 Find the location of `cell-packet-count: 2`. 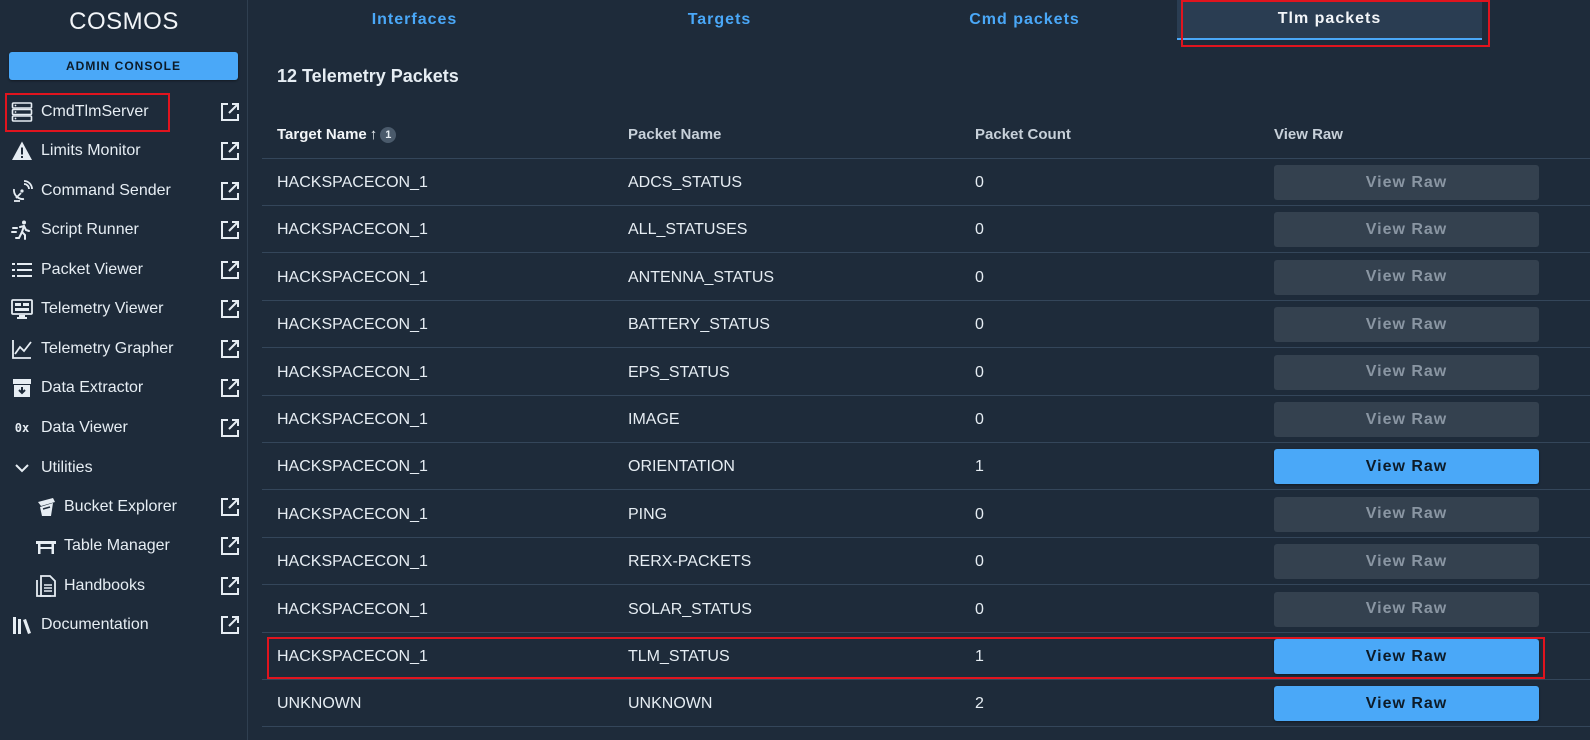

cell-packet-count: 2 is located at coordinates (979, 704).